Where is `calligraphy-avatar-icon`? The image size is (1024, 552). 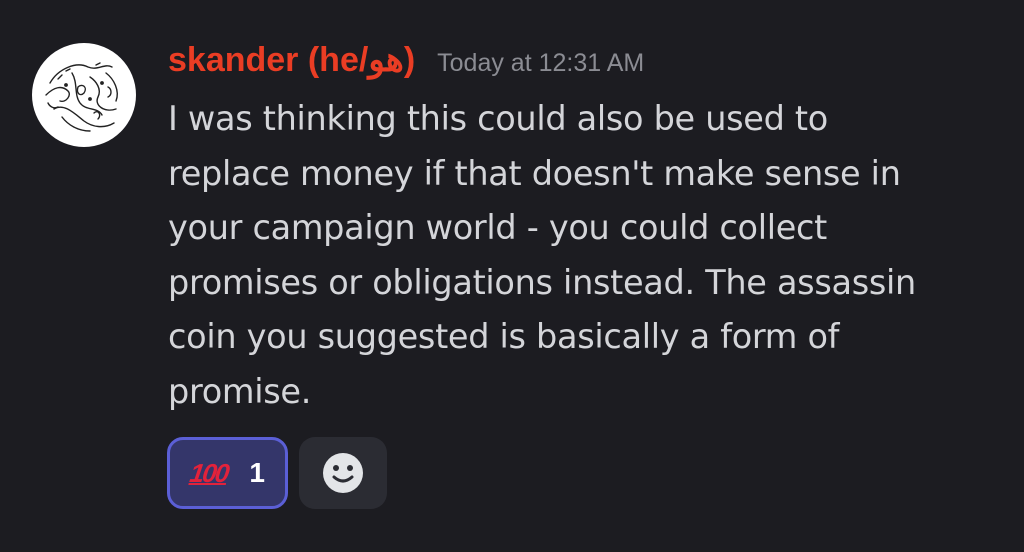 calligraphy-avatar-icon is located at coordinates (81, 97).